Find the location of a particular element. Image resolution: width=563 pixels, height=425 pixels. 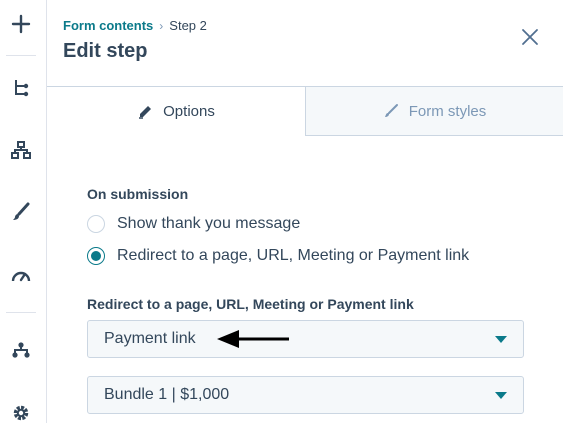

redirect-type-value: Payment link is located at coordinates (150, 338).